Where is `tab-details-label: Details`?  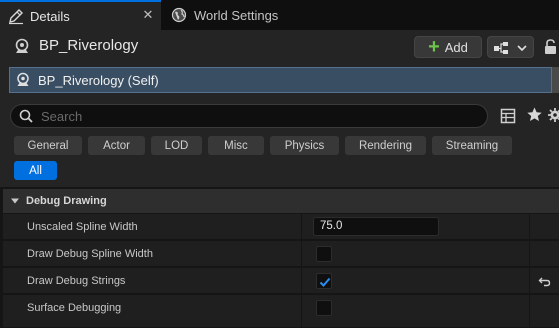
tab-details-label: Details is located at coordinates (50, 16).